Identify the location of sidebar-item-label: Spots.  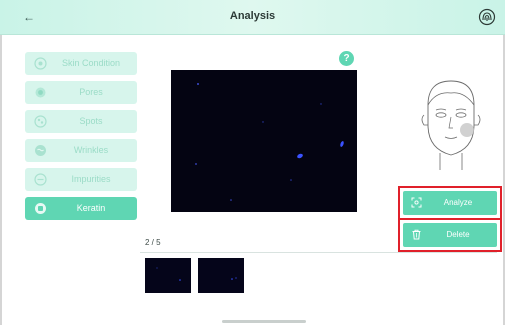
(91, 121).